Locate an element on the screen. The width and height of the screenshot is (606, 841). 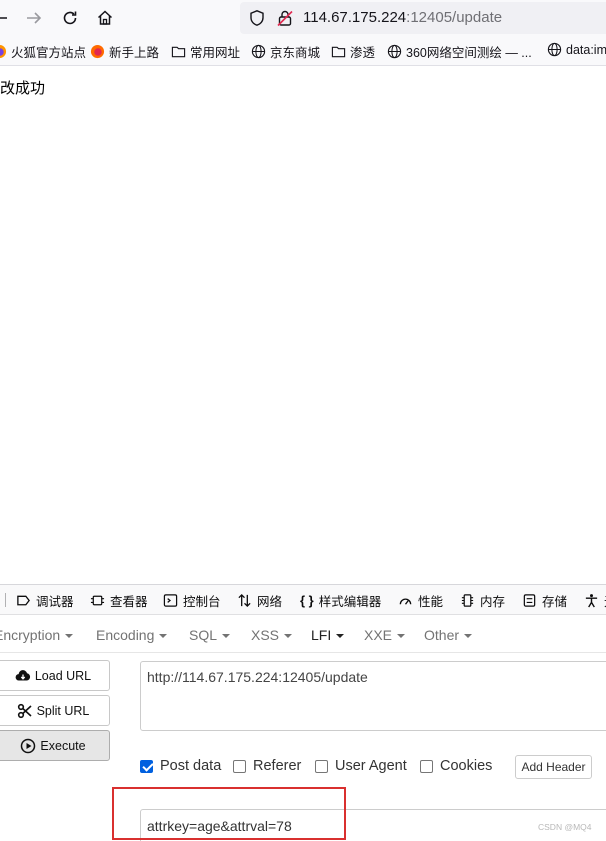
network-icon is located at coordinates (244, 600).